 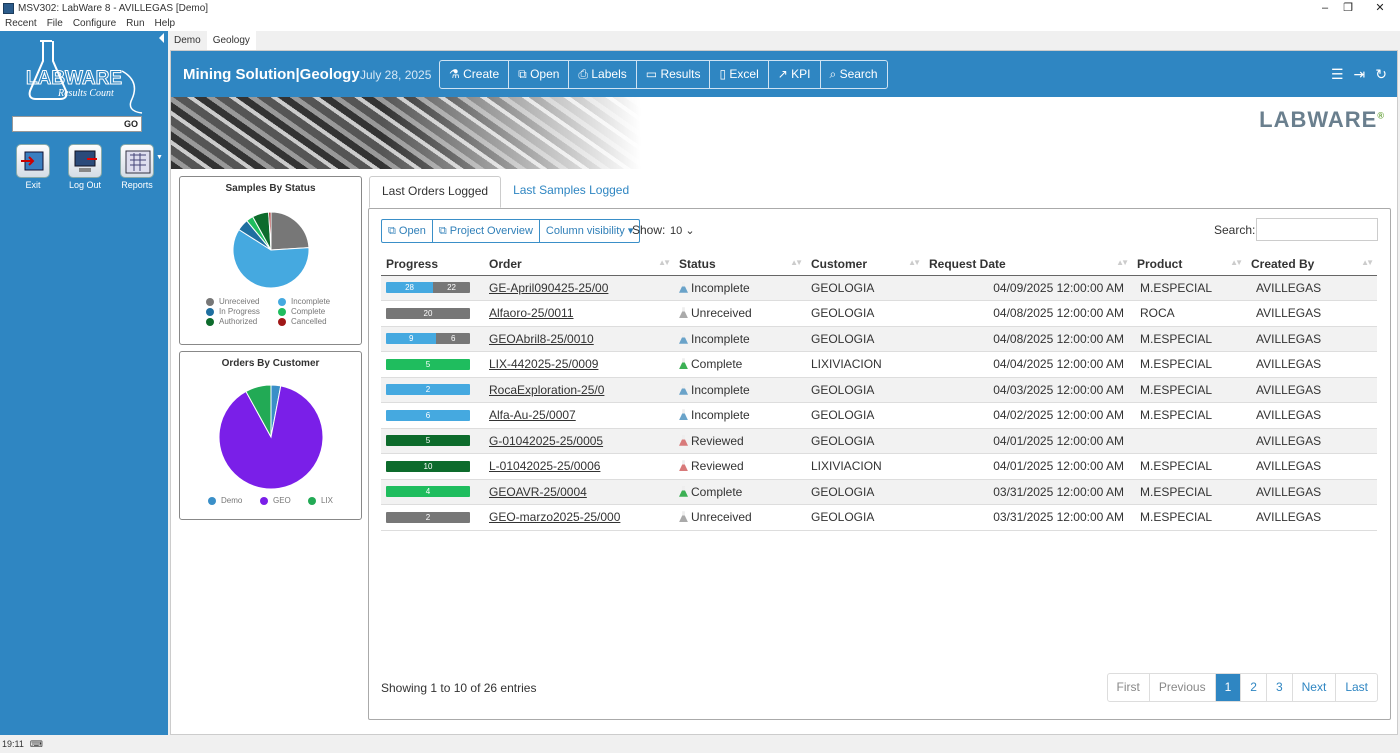 I want to click on legend-label: GEO, so click(x=282, y=500).